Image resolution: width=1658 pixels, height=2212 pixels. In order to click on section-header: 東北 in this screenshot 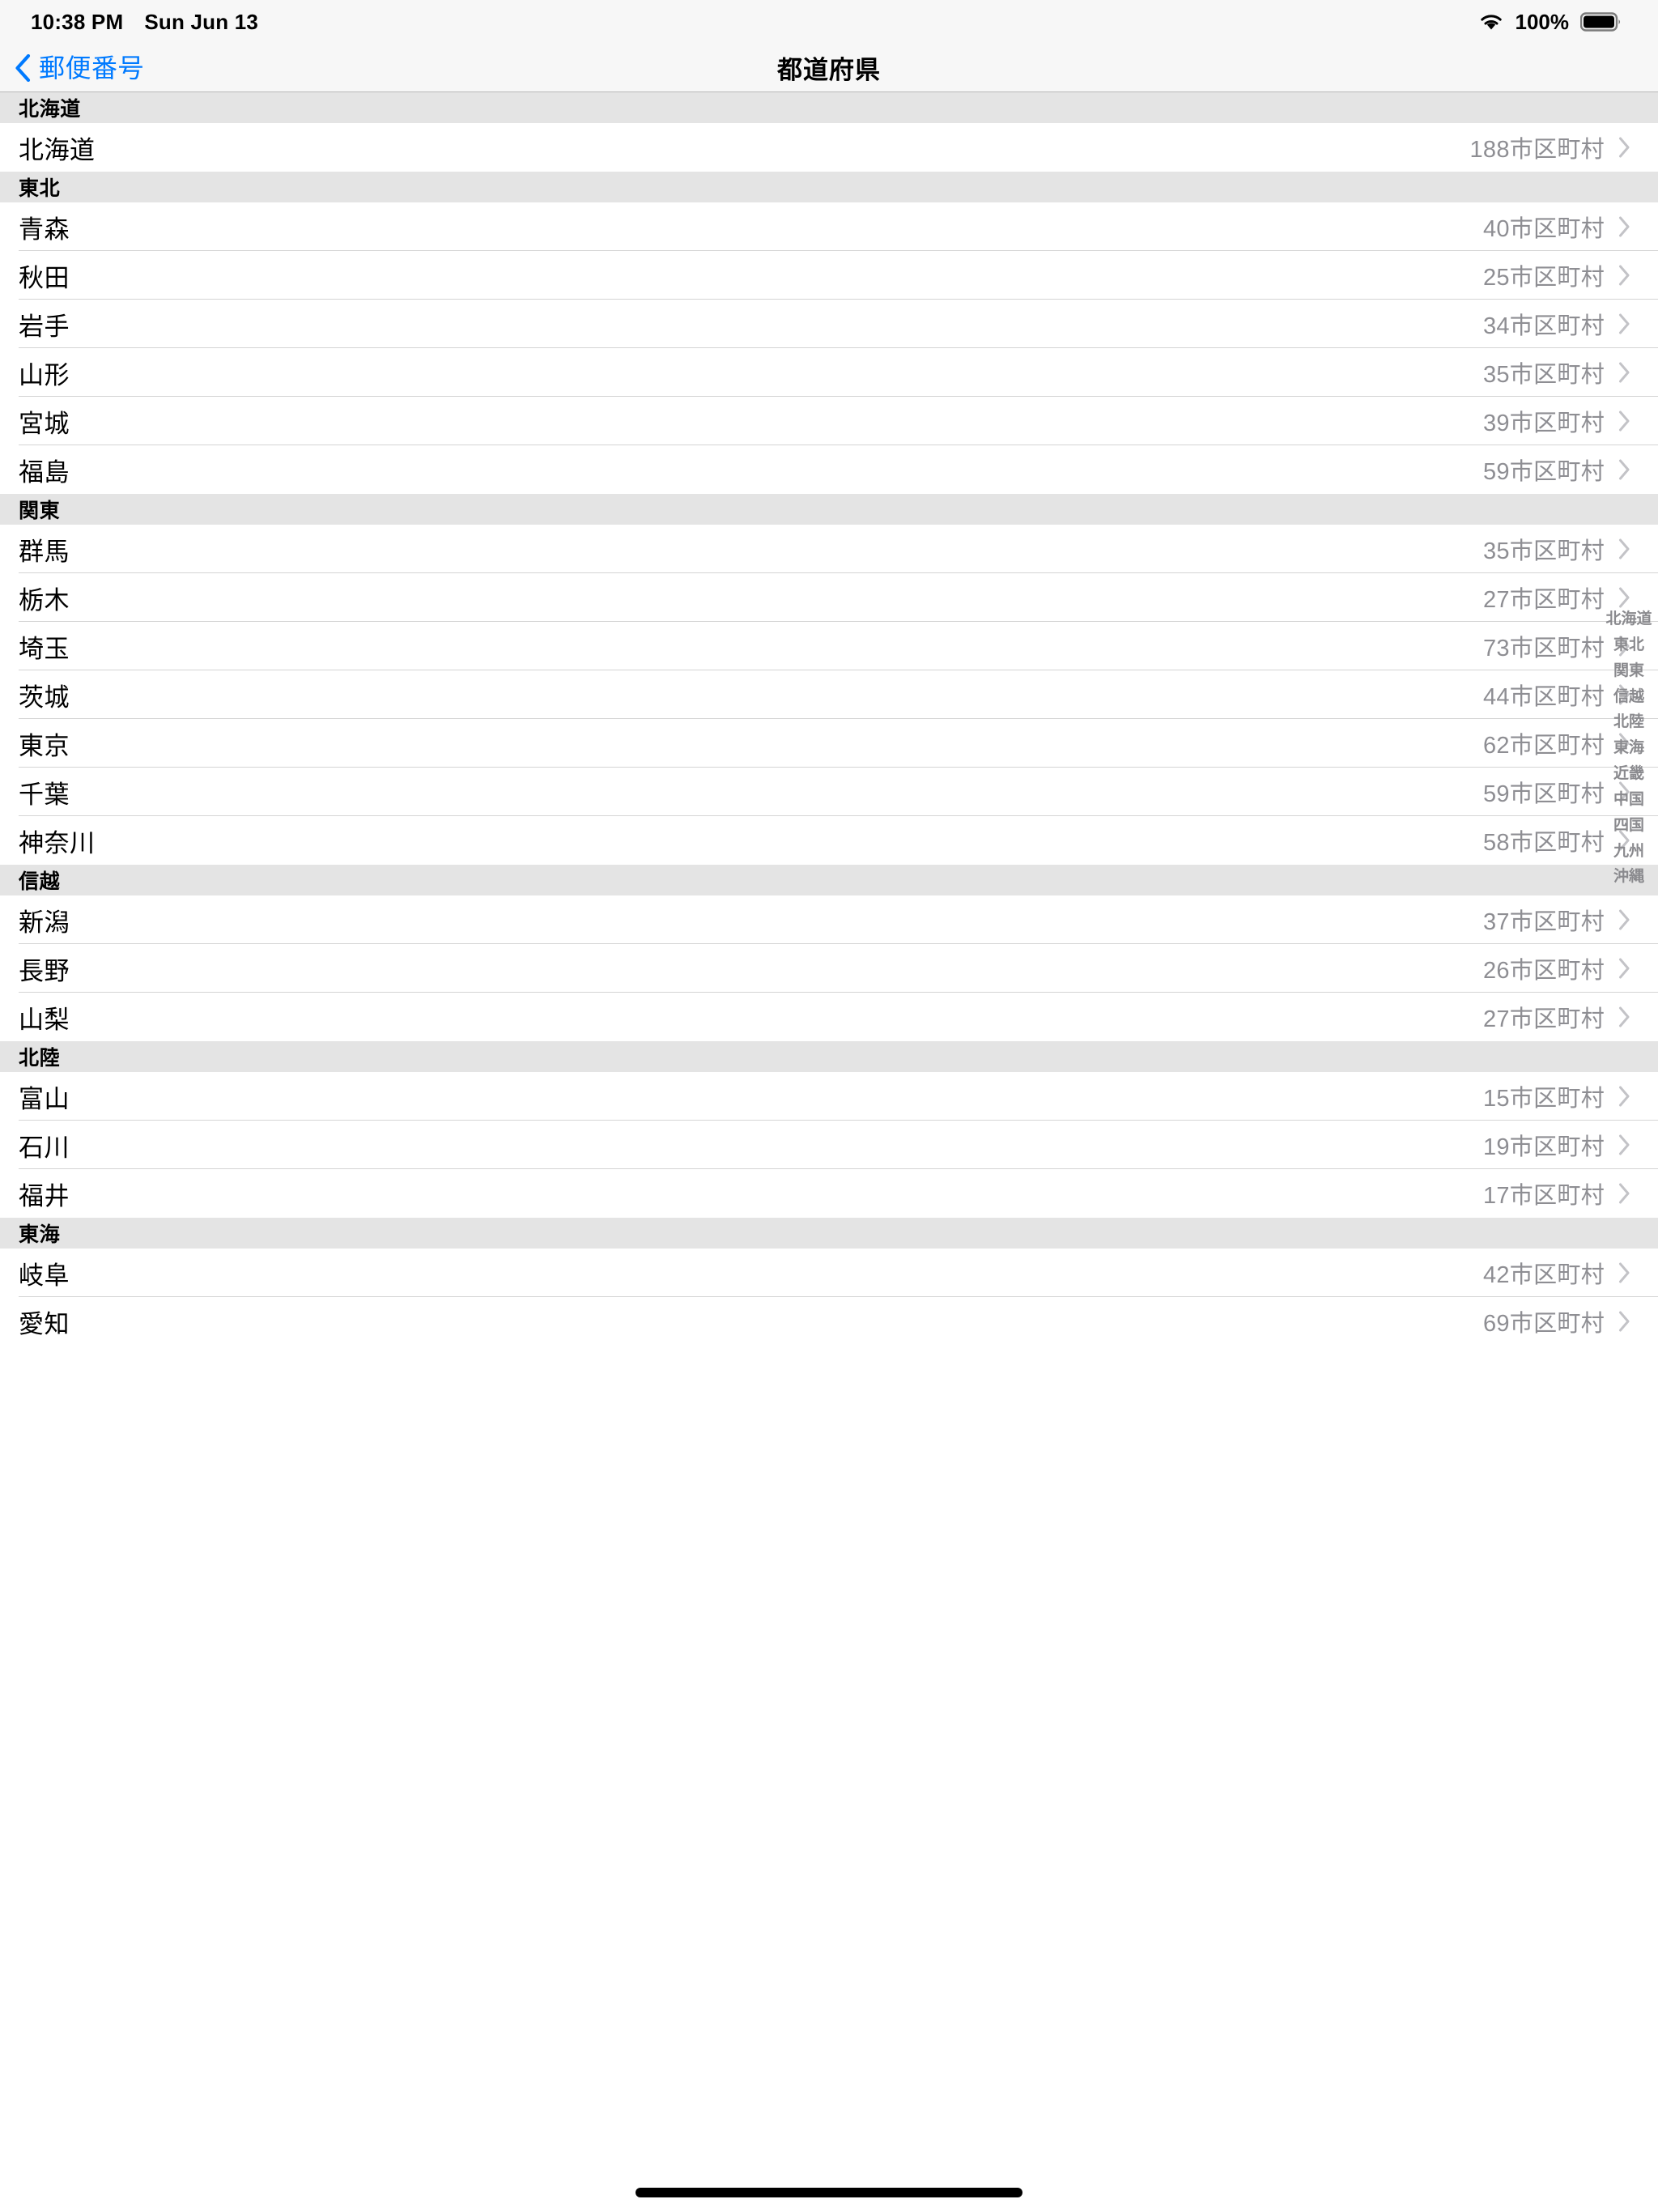, I will do `click(829, 187)`.